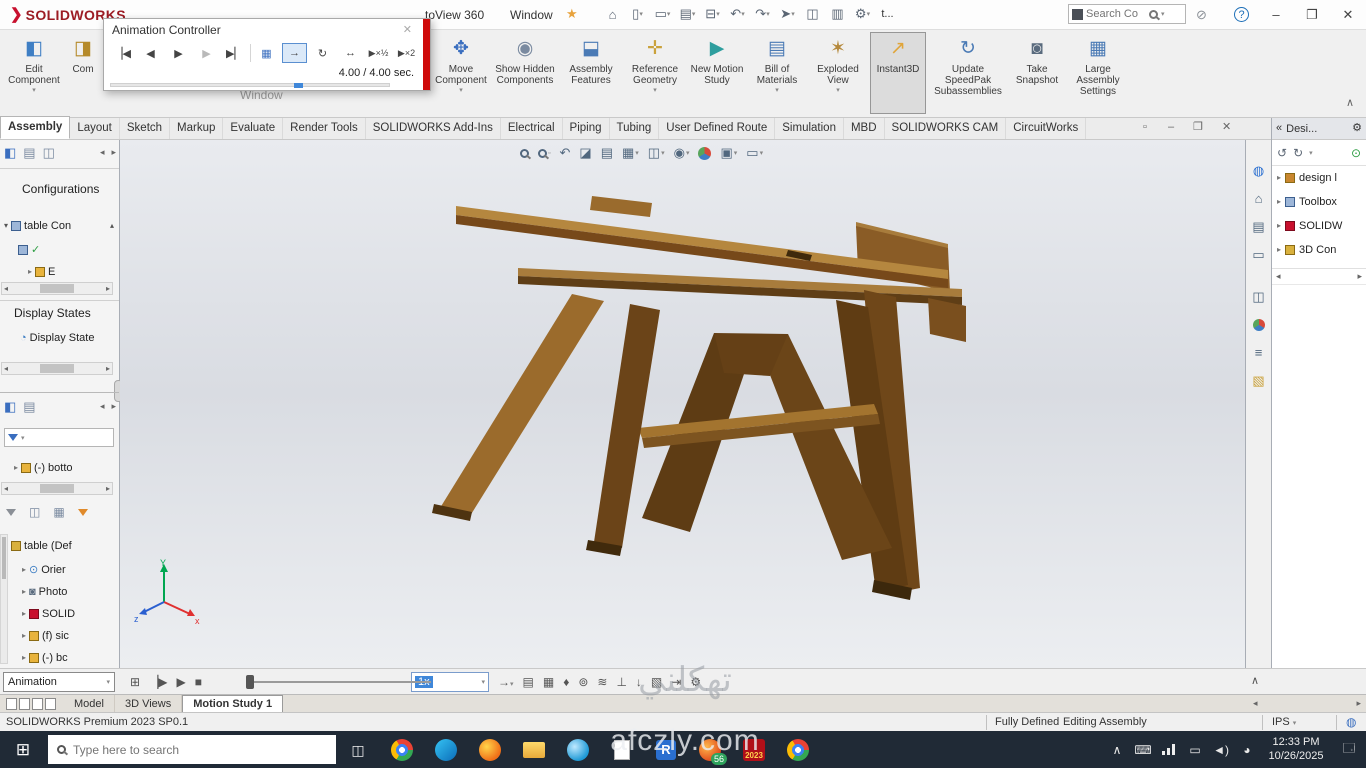 This screenshot has width=1366, height=768. What do you see at coordinates (710, 749) in the screenshot?
I see `taskbar-app-recorder: 56` at bounding box center [710, 749].